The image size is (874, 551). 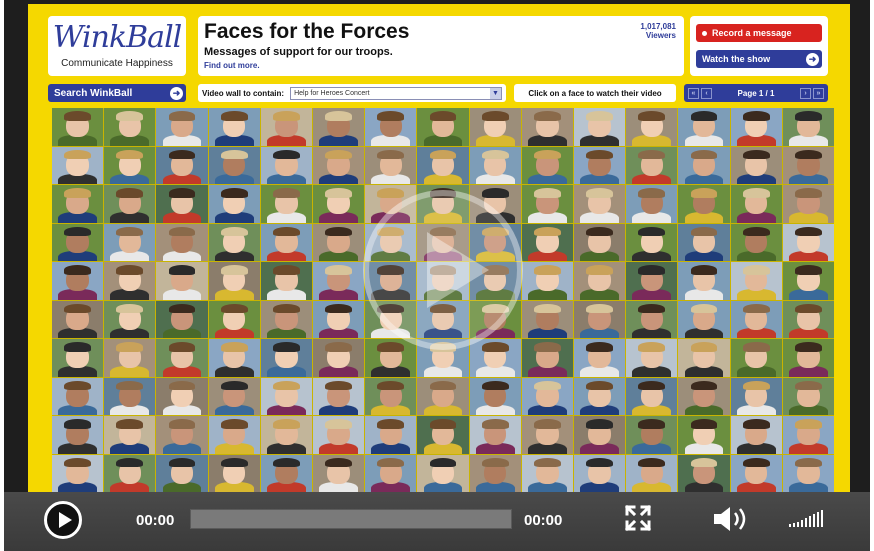 I want to click on big-play-overlay, so click(x=443, y=270).